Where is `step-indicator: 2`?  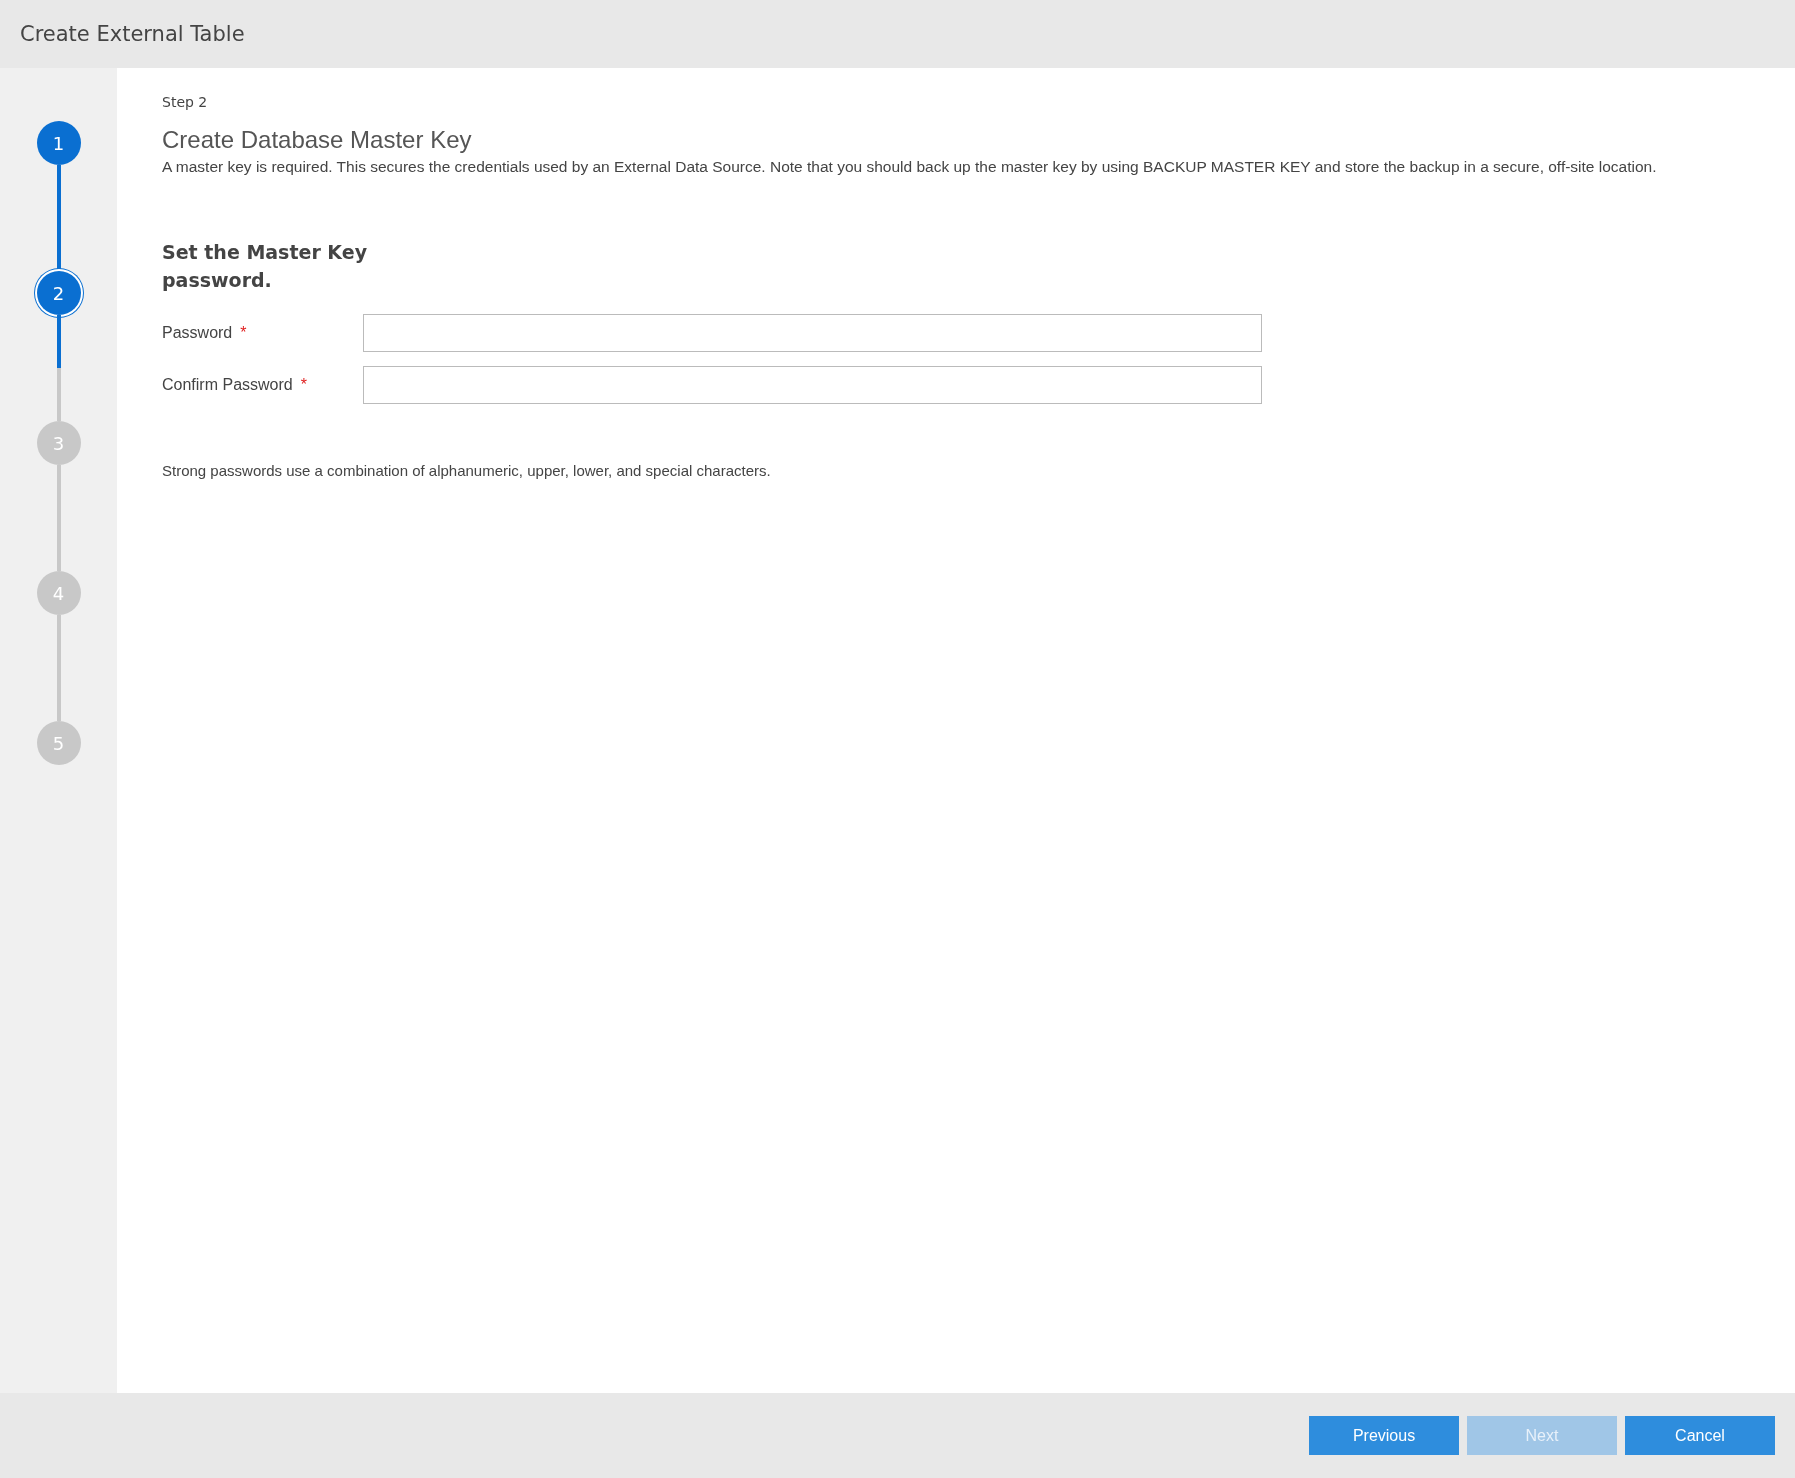
step-indicator: 2 is located at coordinates (58, 293).